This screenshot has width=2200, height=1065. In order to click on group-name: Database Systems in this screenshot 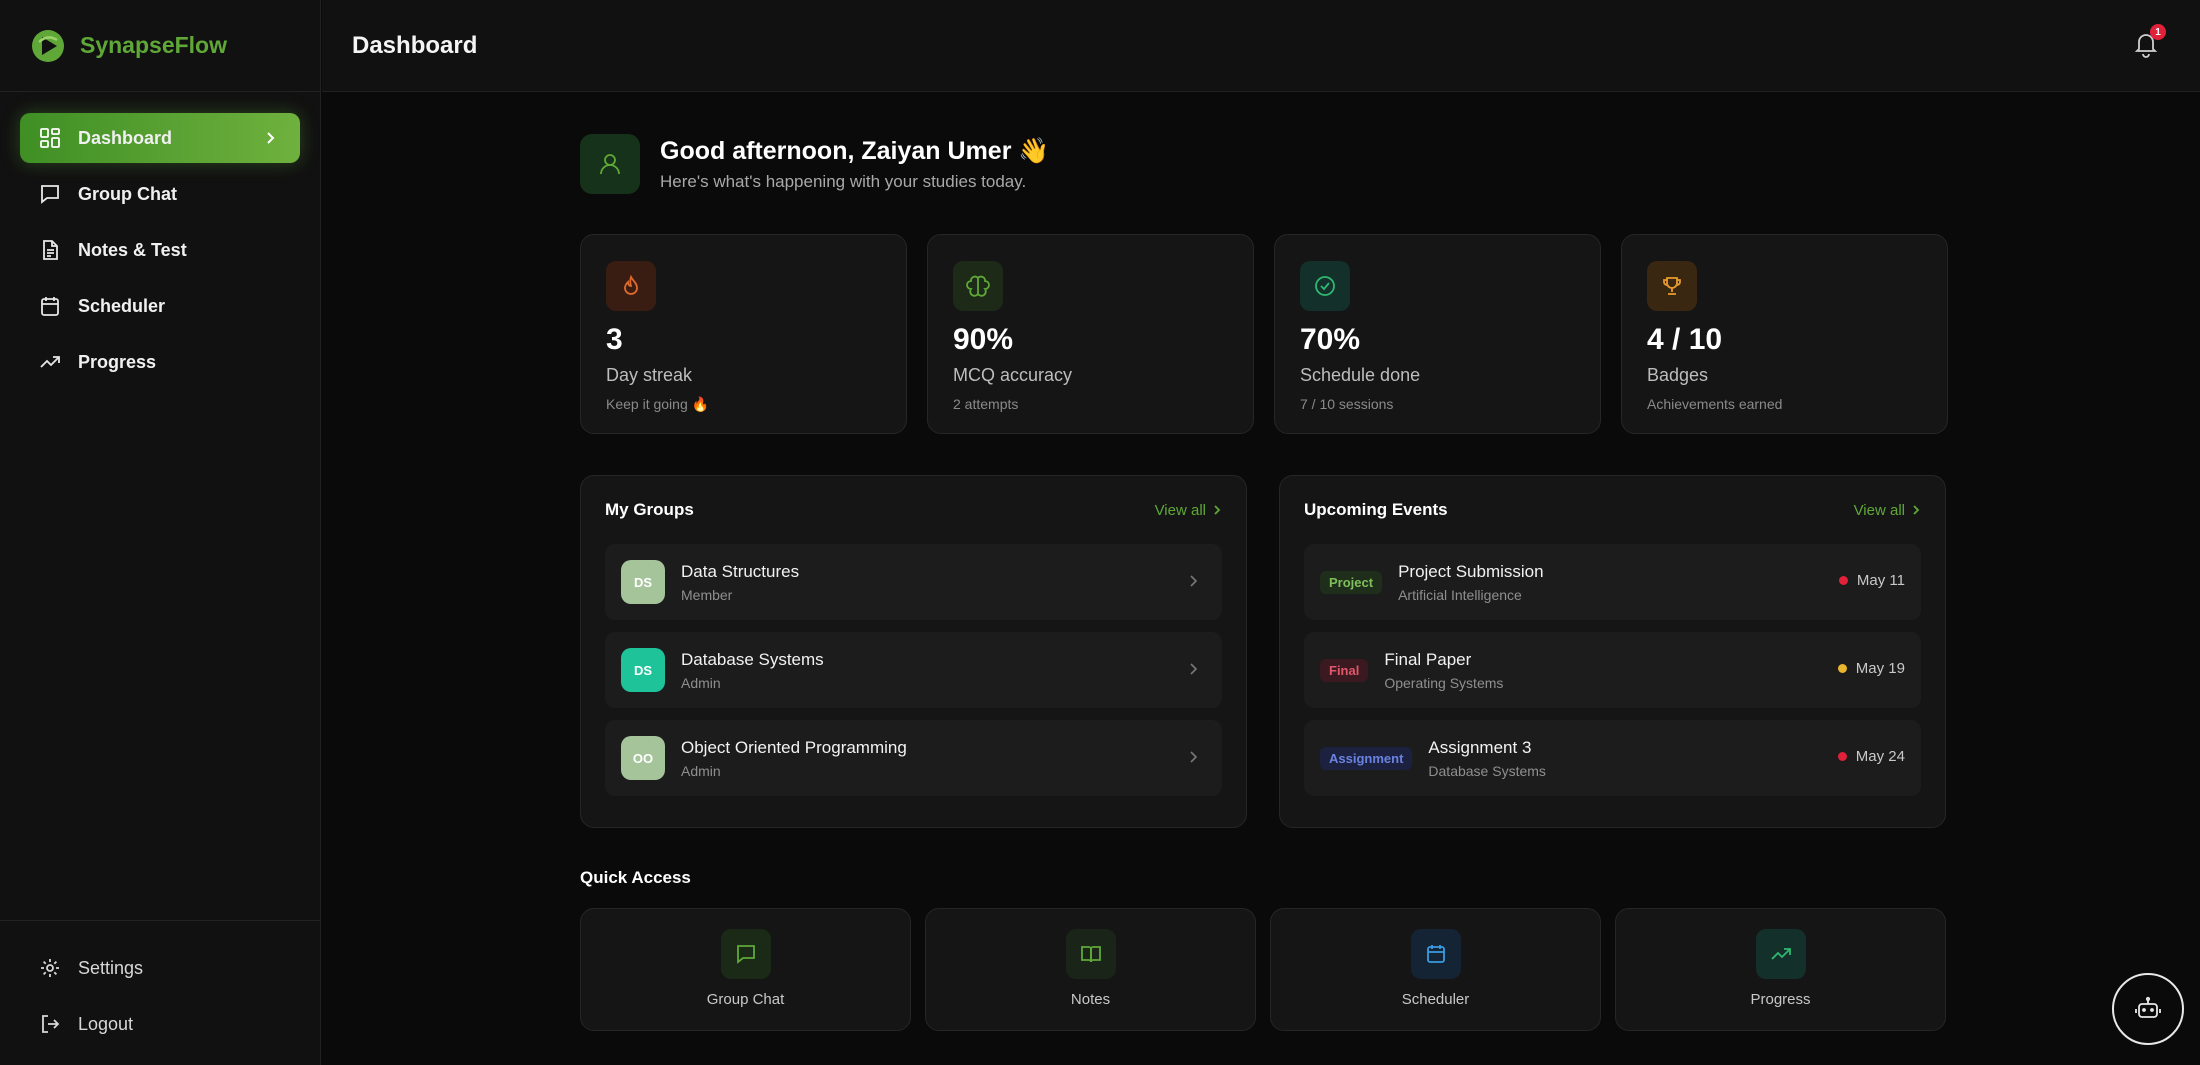, I will do `click(752, 659)`.